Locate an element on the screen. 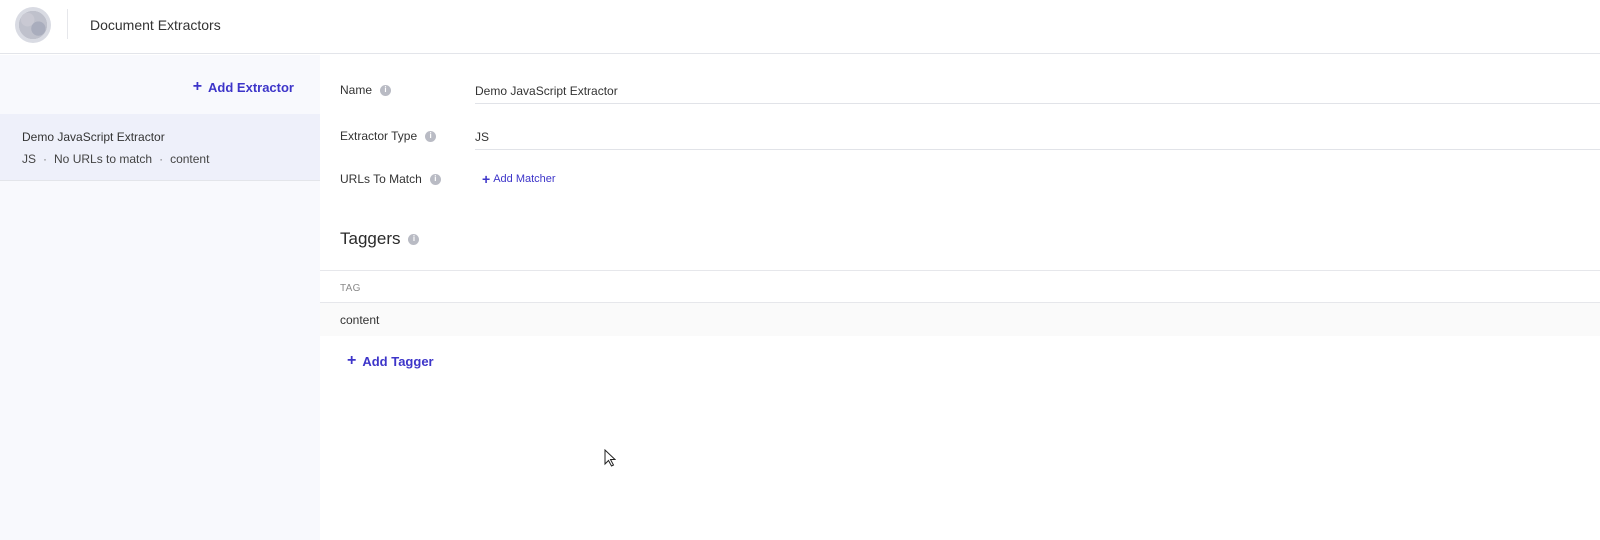 The image size is (1600, 540). top-bar: Document Extractors is located at coordinates (800, 27).